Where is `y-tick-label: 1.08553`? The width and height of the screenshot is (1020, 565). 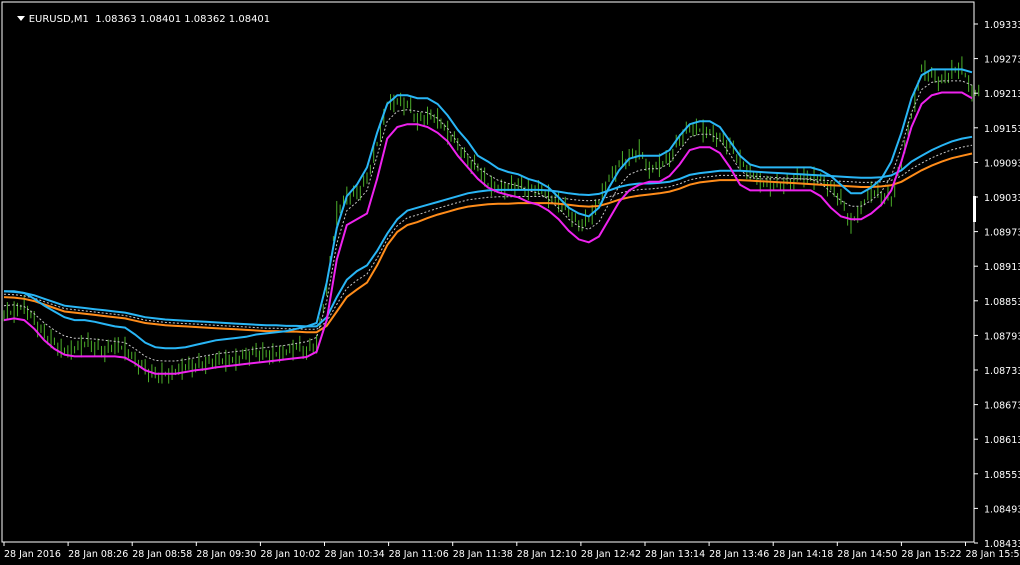 y-tick-label: 1.08553 is located at coordinates (1002, 475).